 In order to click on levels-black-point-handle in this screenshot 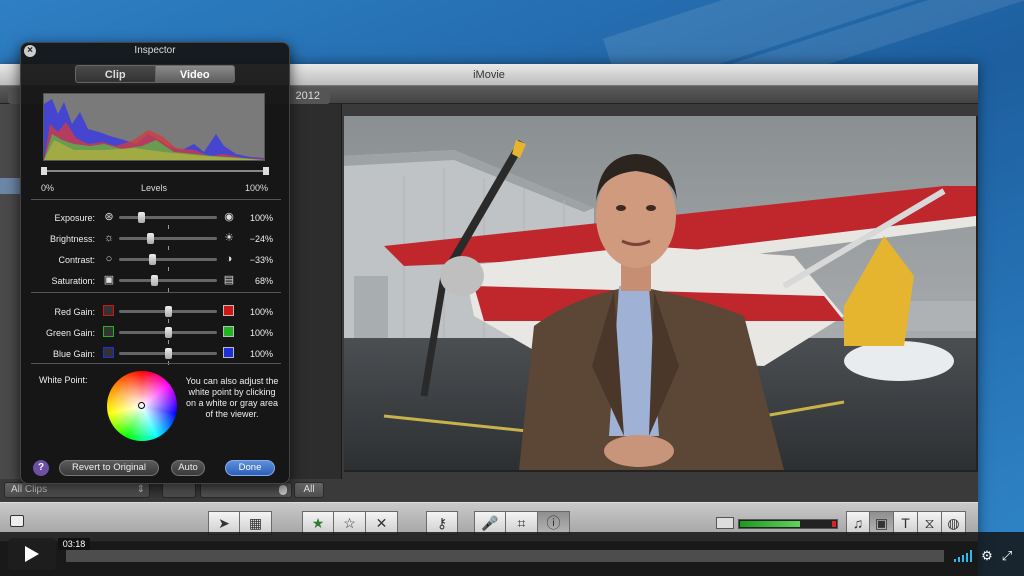, I will do `click(44, 171)`.